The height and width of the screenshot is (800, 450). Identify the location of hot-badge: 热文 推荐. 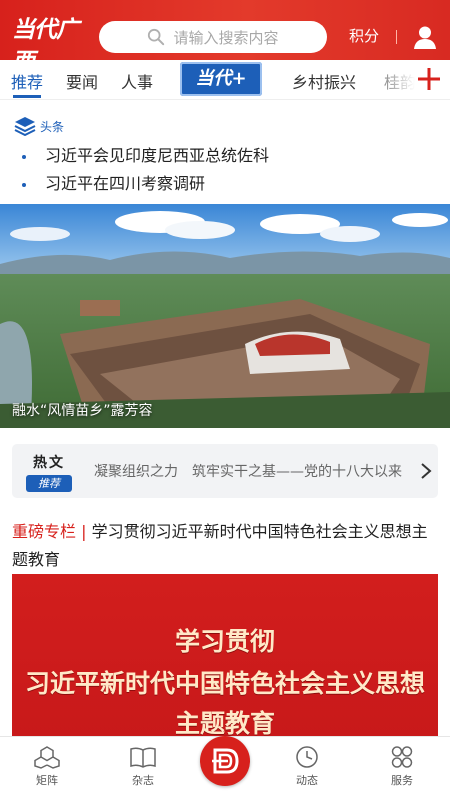
(49, 472).